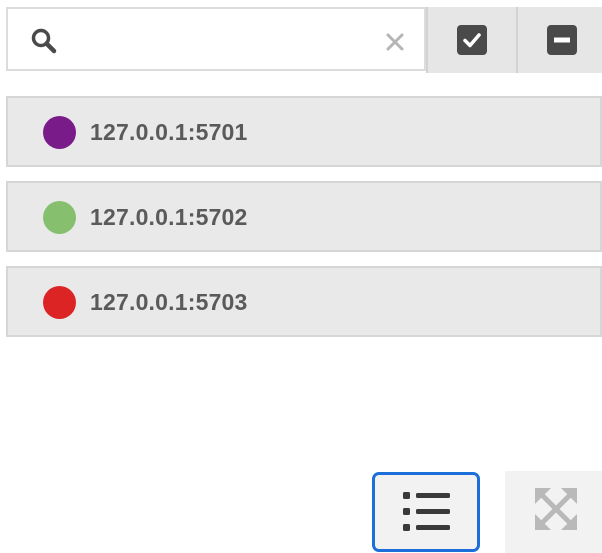 This screenshot has width=602, height=553. I want to click on search-box, so click(216, 39).